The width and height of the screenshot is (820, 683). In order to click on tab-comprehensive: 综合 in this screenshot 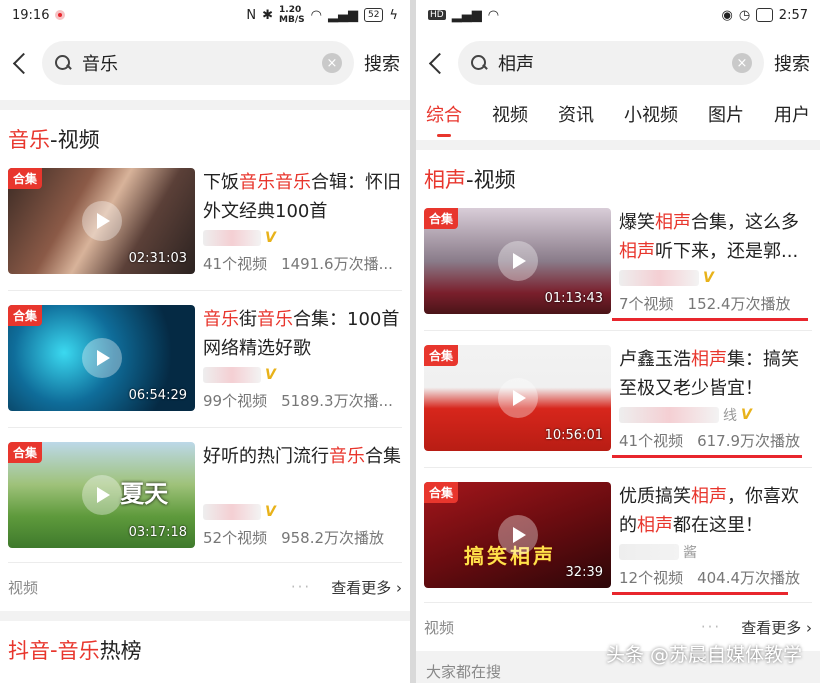, I will do `click(444, 119)`.